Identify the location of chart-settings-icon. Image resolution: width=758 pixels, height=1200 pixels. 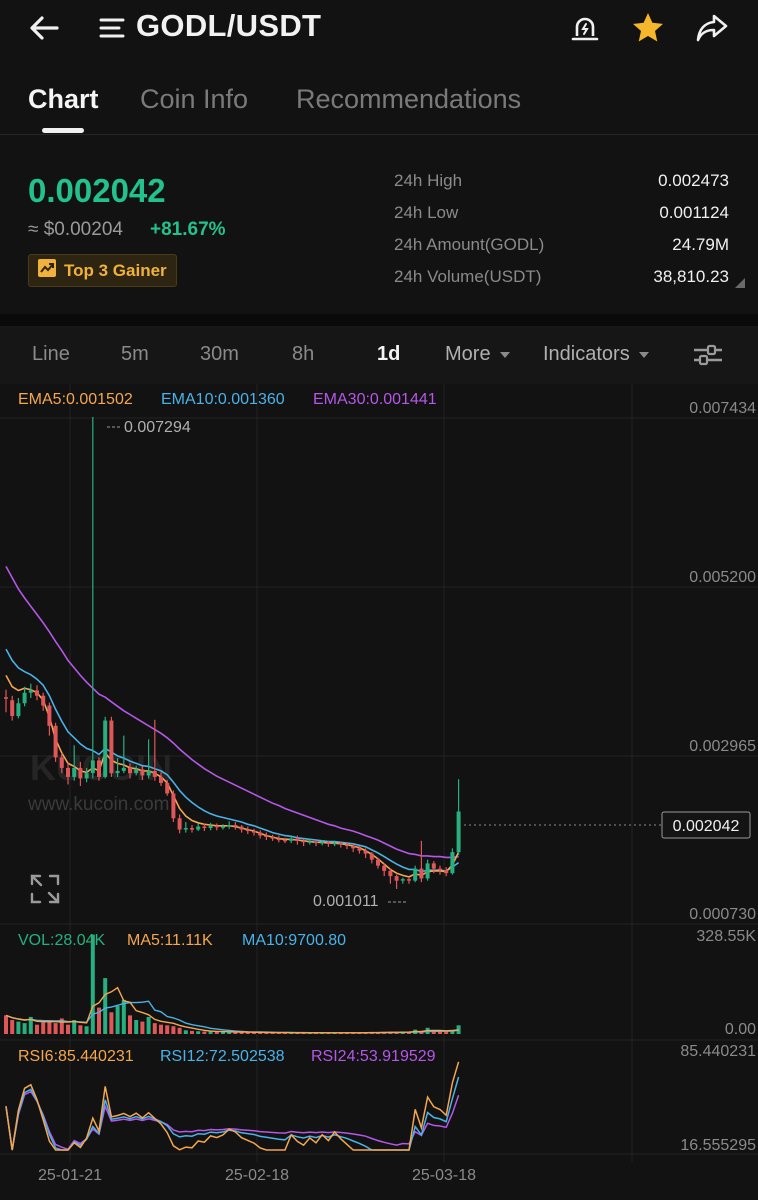
(708, 357).